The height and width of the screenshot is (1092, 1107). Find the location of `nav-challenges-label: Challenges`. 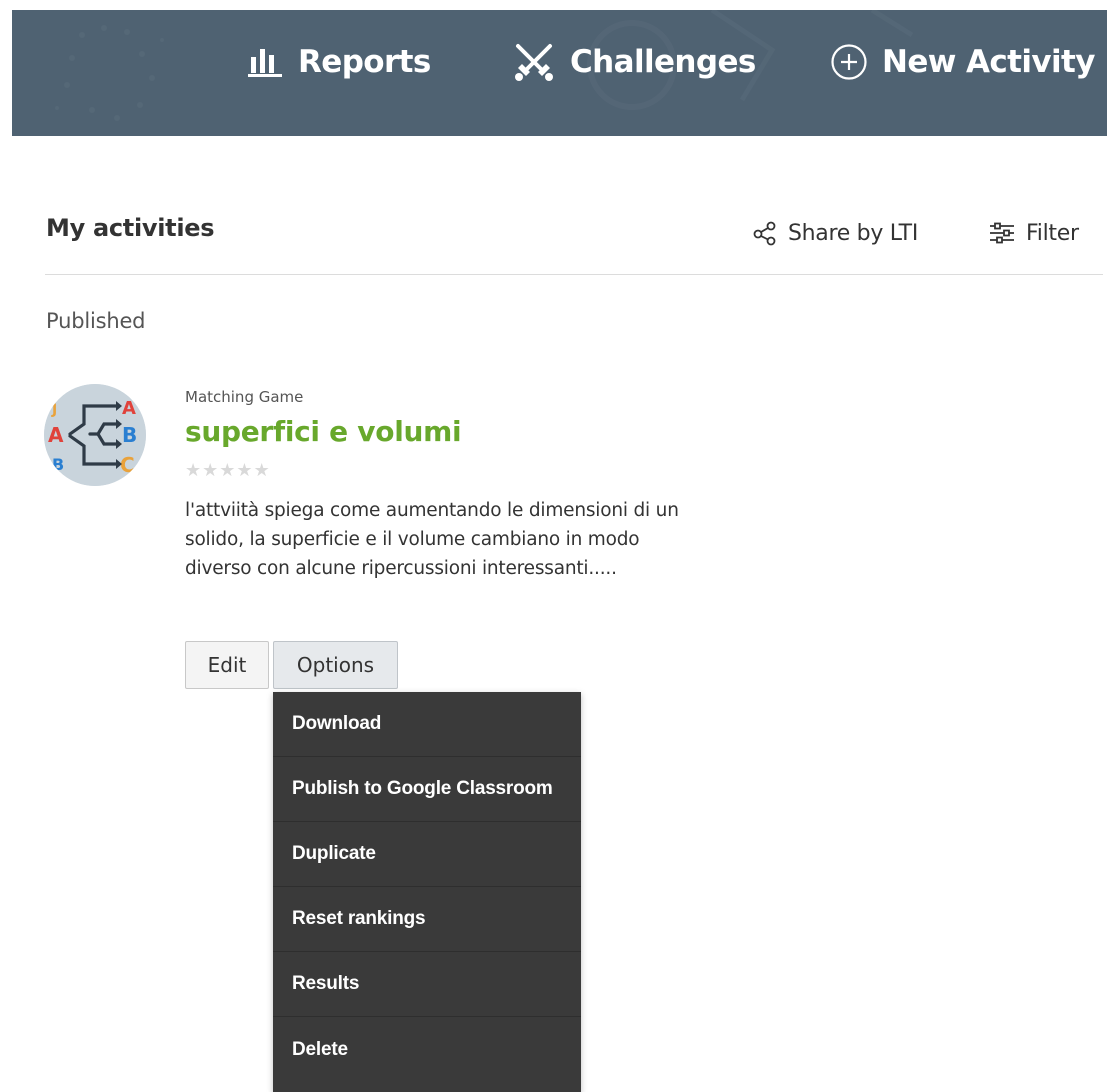

nav-challenges-label: Challenges is located at coordinates (663, 62).